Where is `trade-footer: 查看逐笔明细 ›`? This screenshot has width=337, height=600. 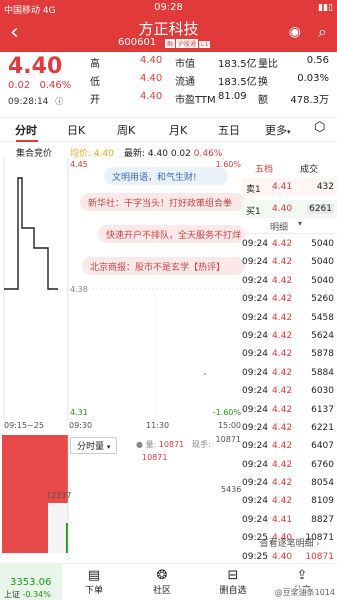 trade-footer: 查看逐笔明细 › is located at coordinates (289, 544).